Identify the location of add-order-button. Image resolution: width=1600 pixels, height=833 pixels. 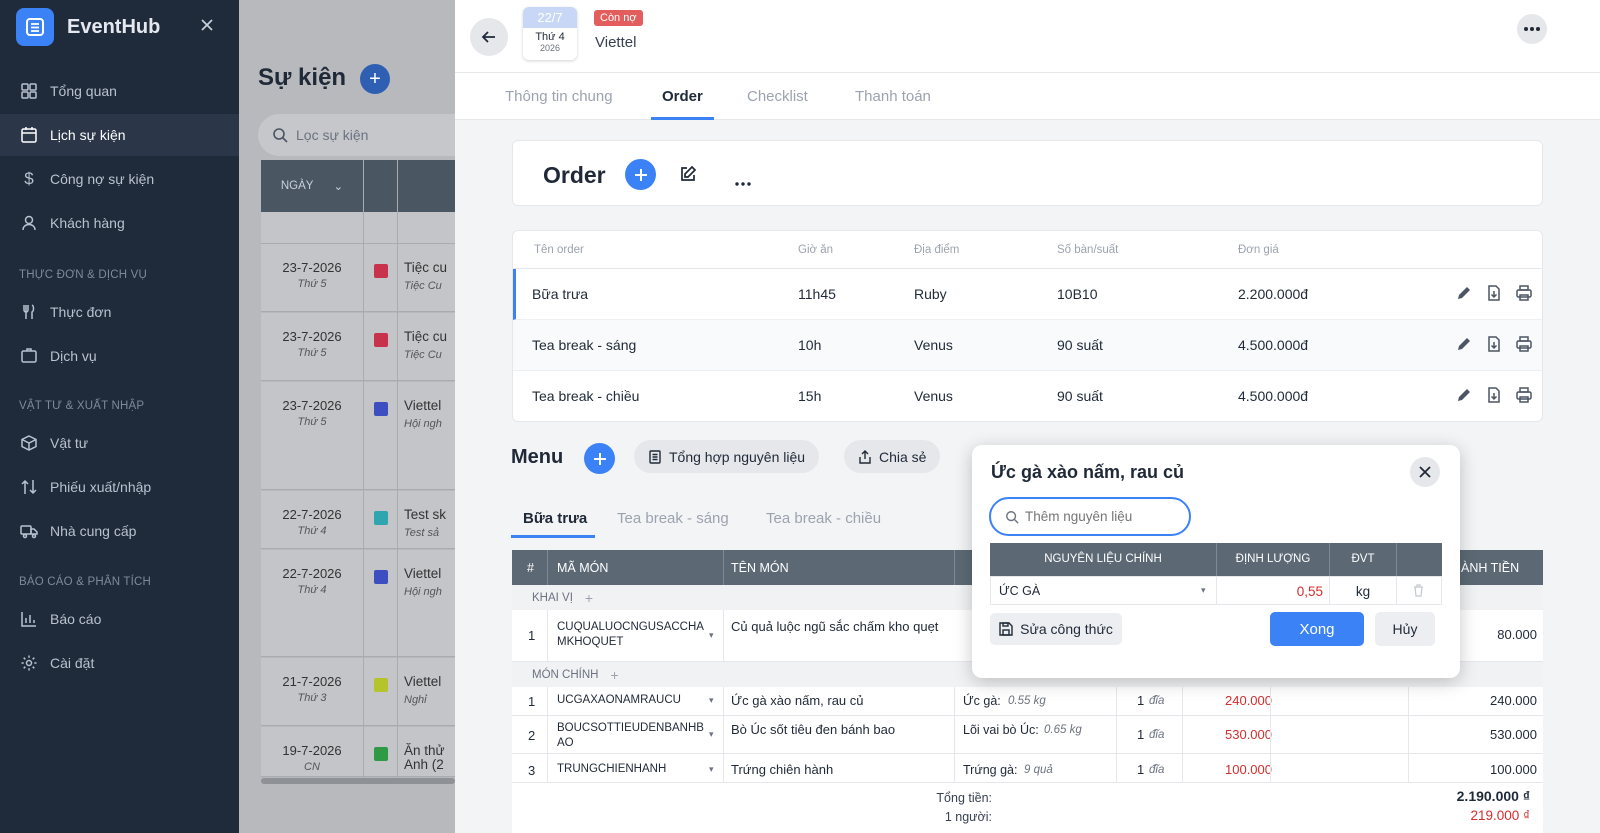
(640, 174).